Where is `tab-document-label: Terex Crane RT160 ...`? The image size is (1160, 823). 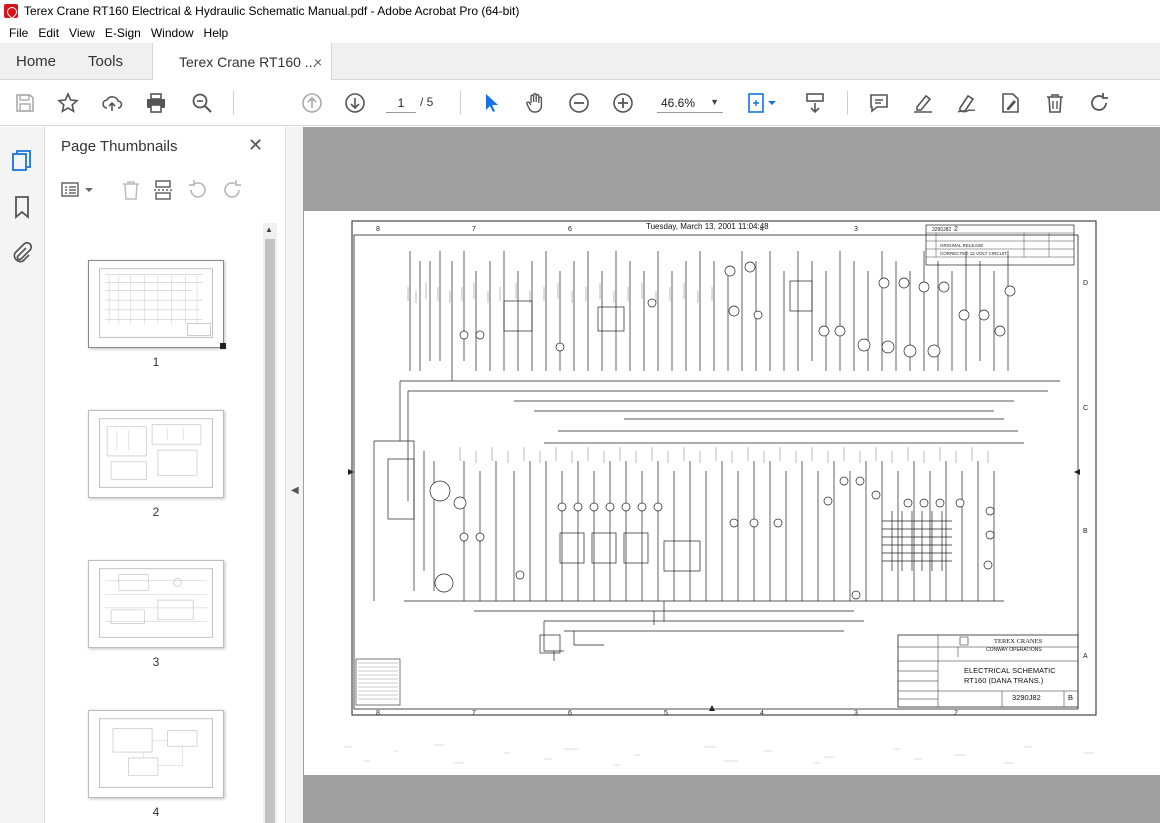 tab-document-label: Terex Crane RT160 ... is located at coordinates (248, 62).